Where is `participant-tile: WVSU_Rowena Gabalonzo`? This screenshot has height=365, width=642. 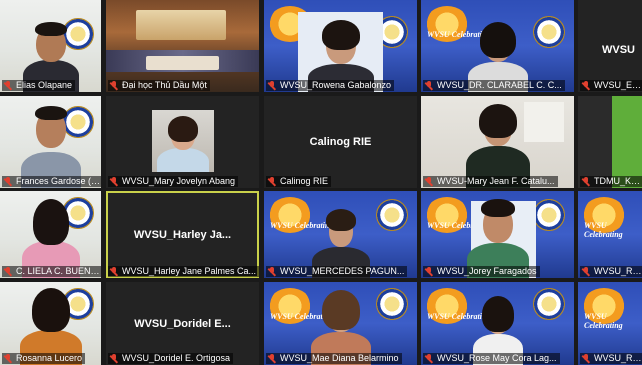
participant-tile: WVSU_Rowena Gabalonzo is located at coordinates (340, 46).